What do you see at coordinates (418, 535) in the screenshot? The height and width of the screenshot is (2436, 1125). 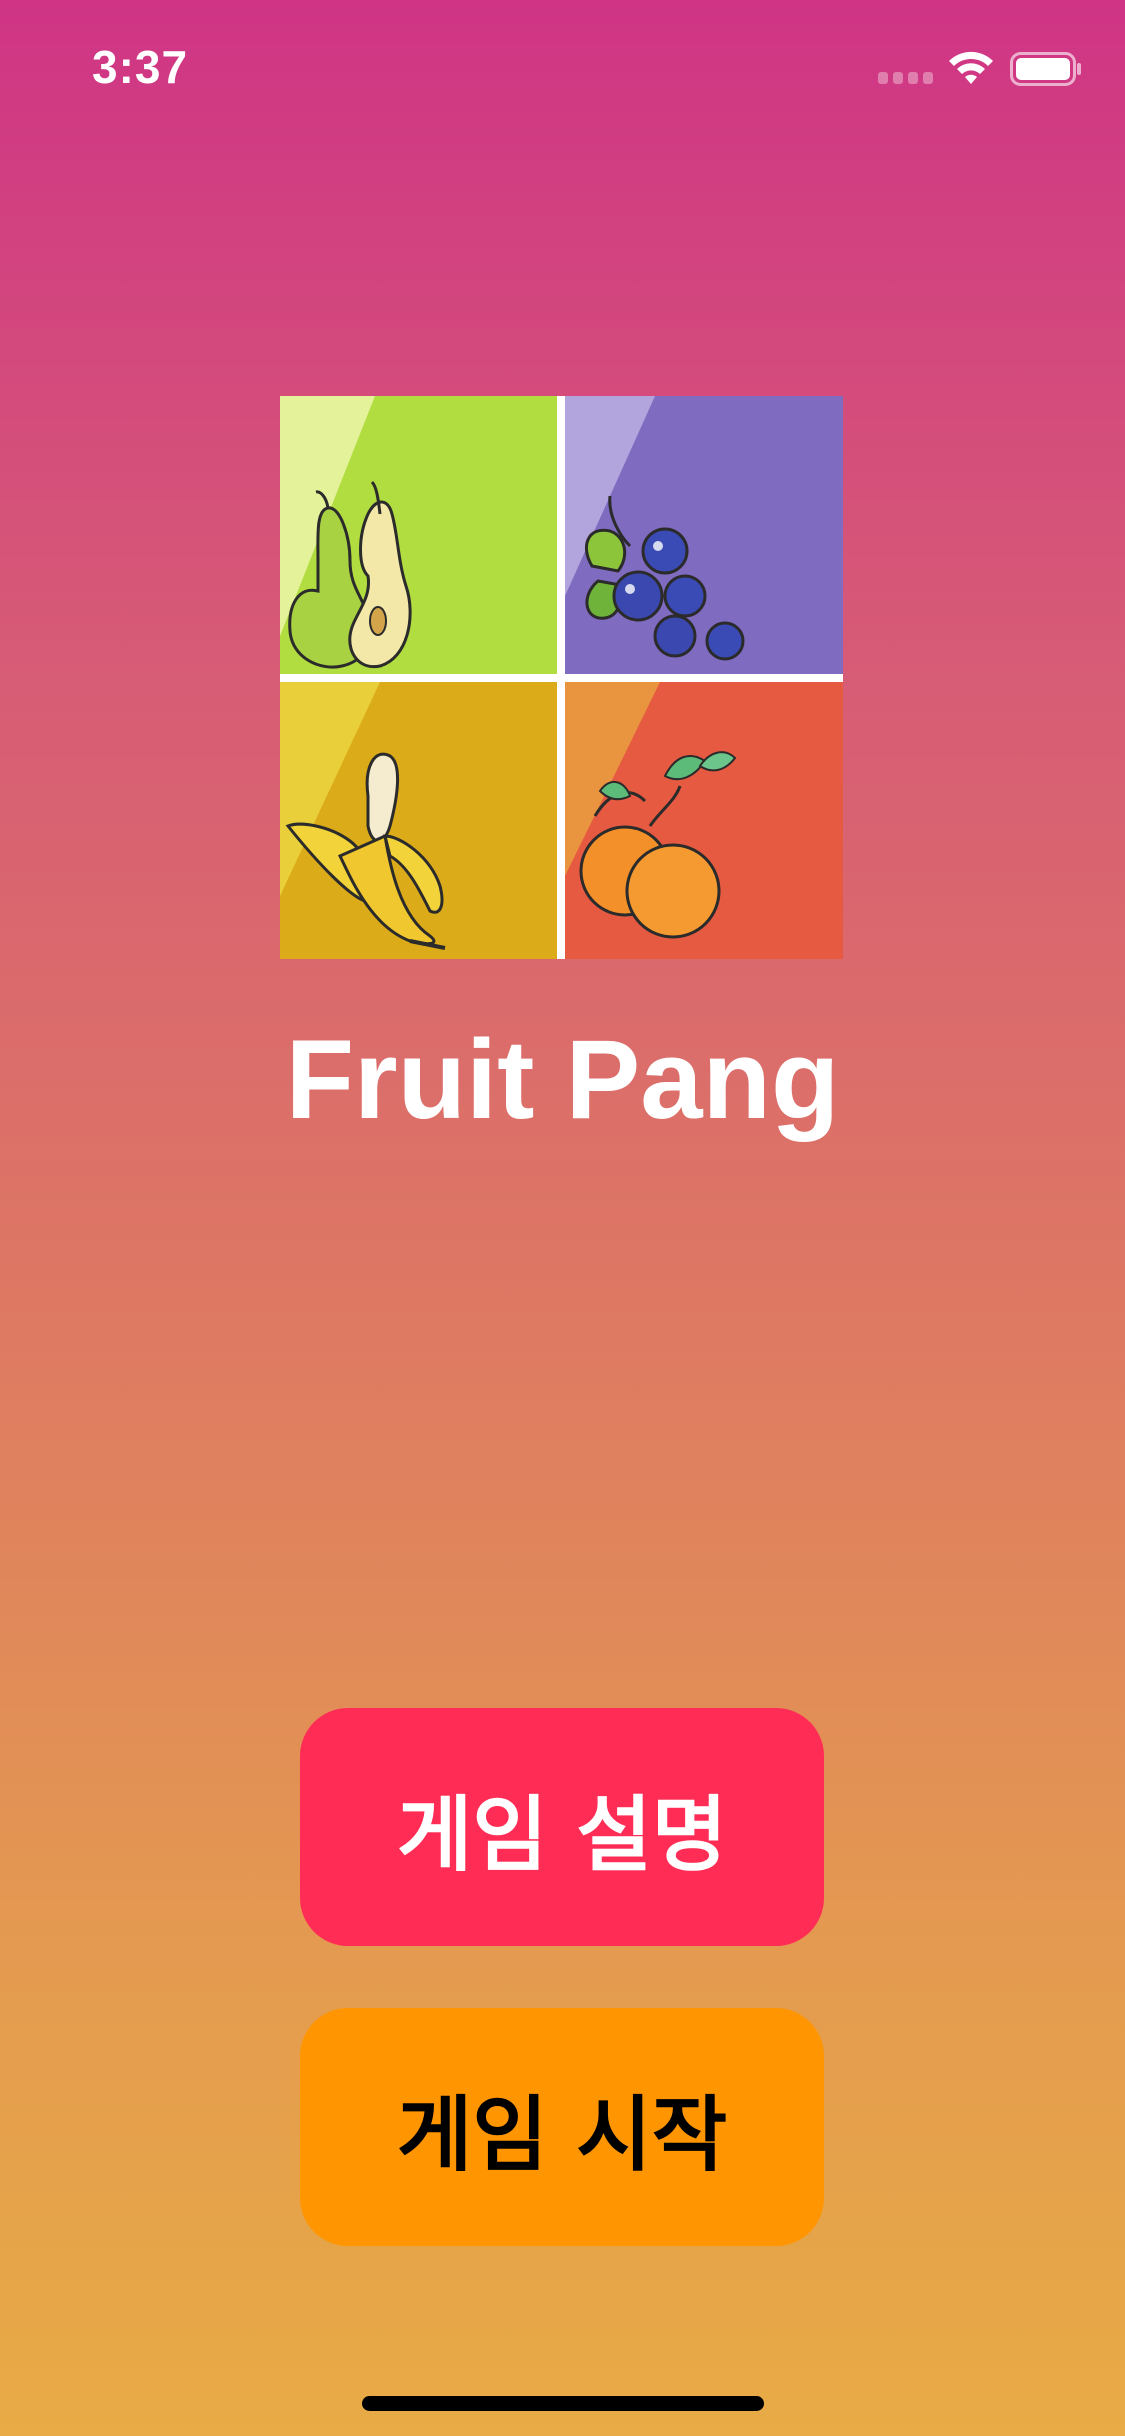 I see `pear-tile` at bounding box center [418, 535].